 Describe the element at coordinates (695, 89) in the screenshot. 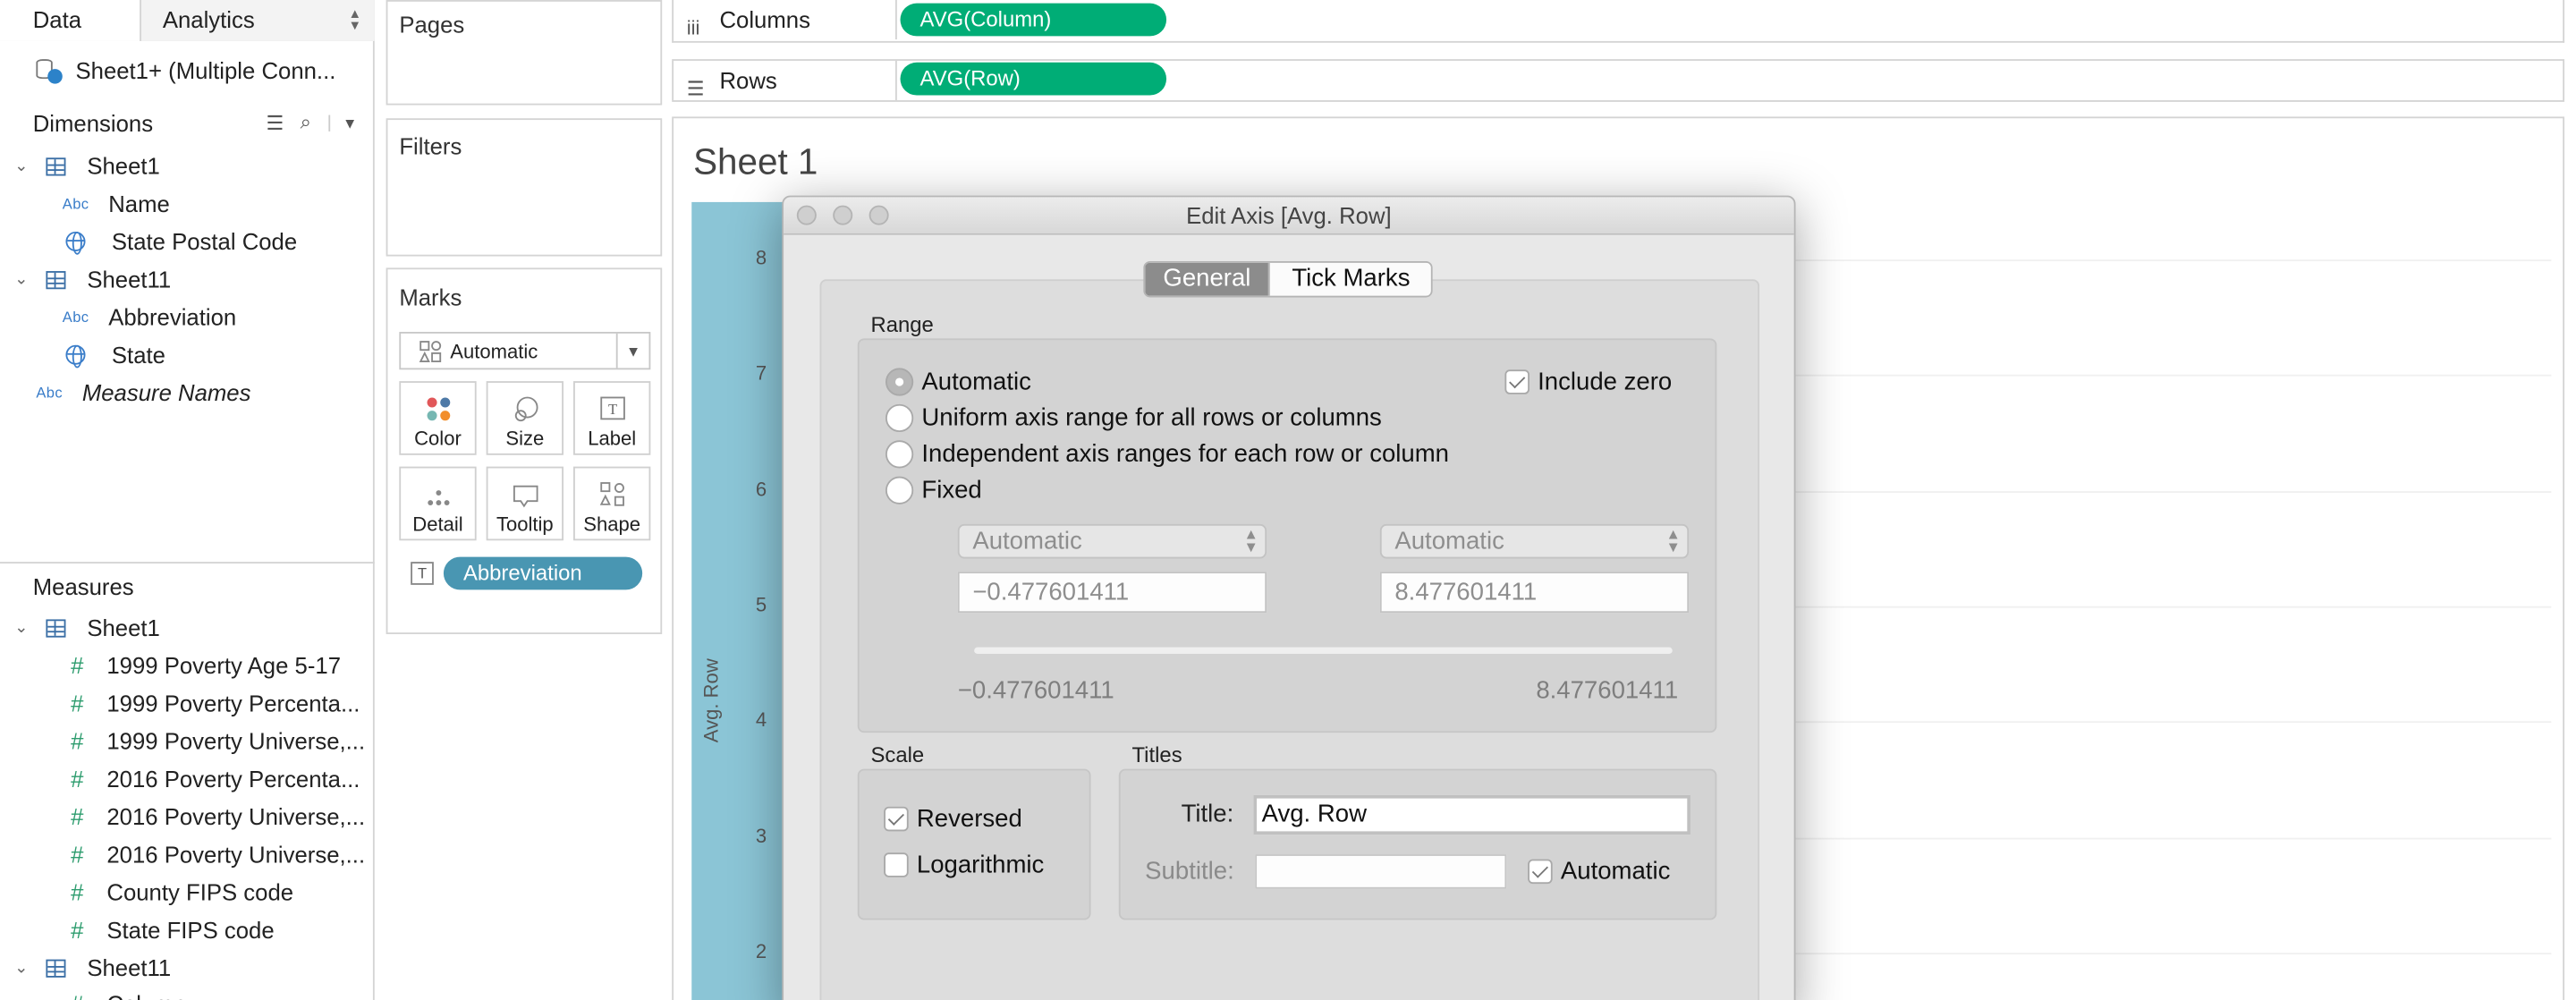

I see `rows-icon: ☰` at that location.